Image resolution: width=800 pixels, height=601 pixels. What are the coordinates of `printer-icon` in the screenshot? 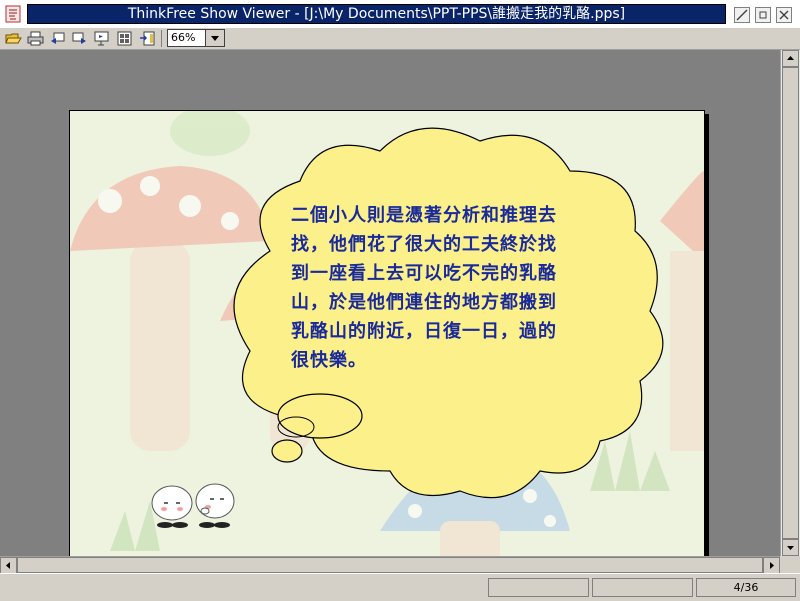 It's located at (35, 38).